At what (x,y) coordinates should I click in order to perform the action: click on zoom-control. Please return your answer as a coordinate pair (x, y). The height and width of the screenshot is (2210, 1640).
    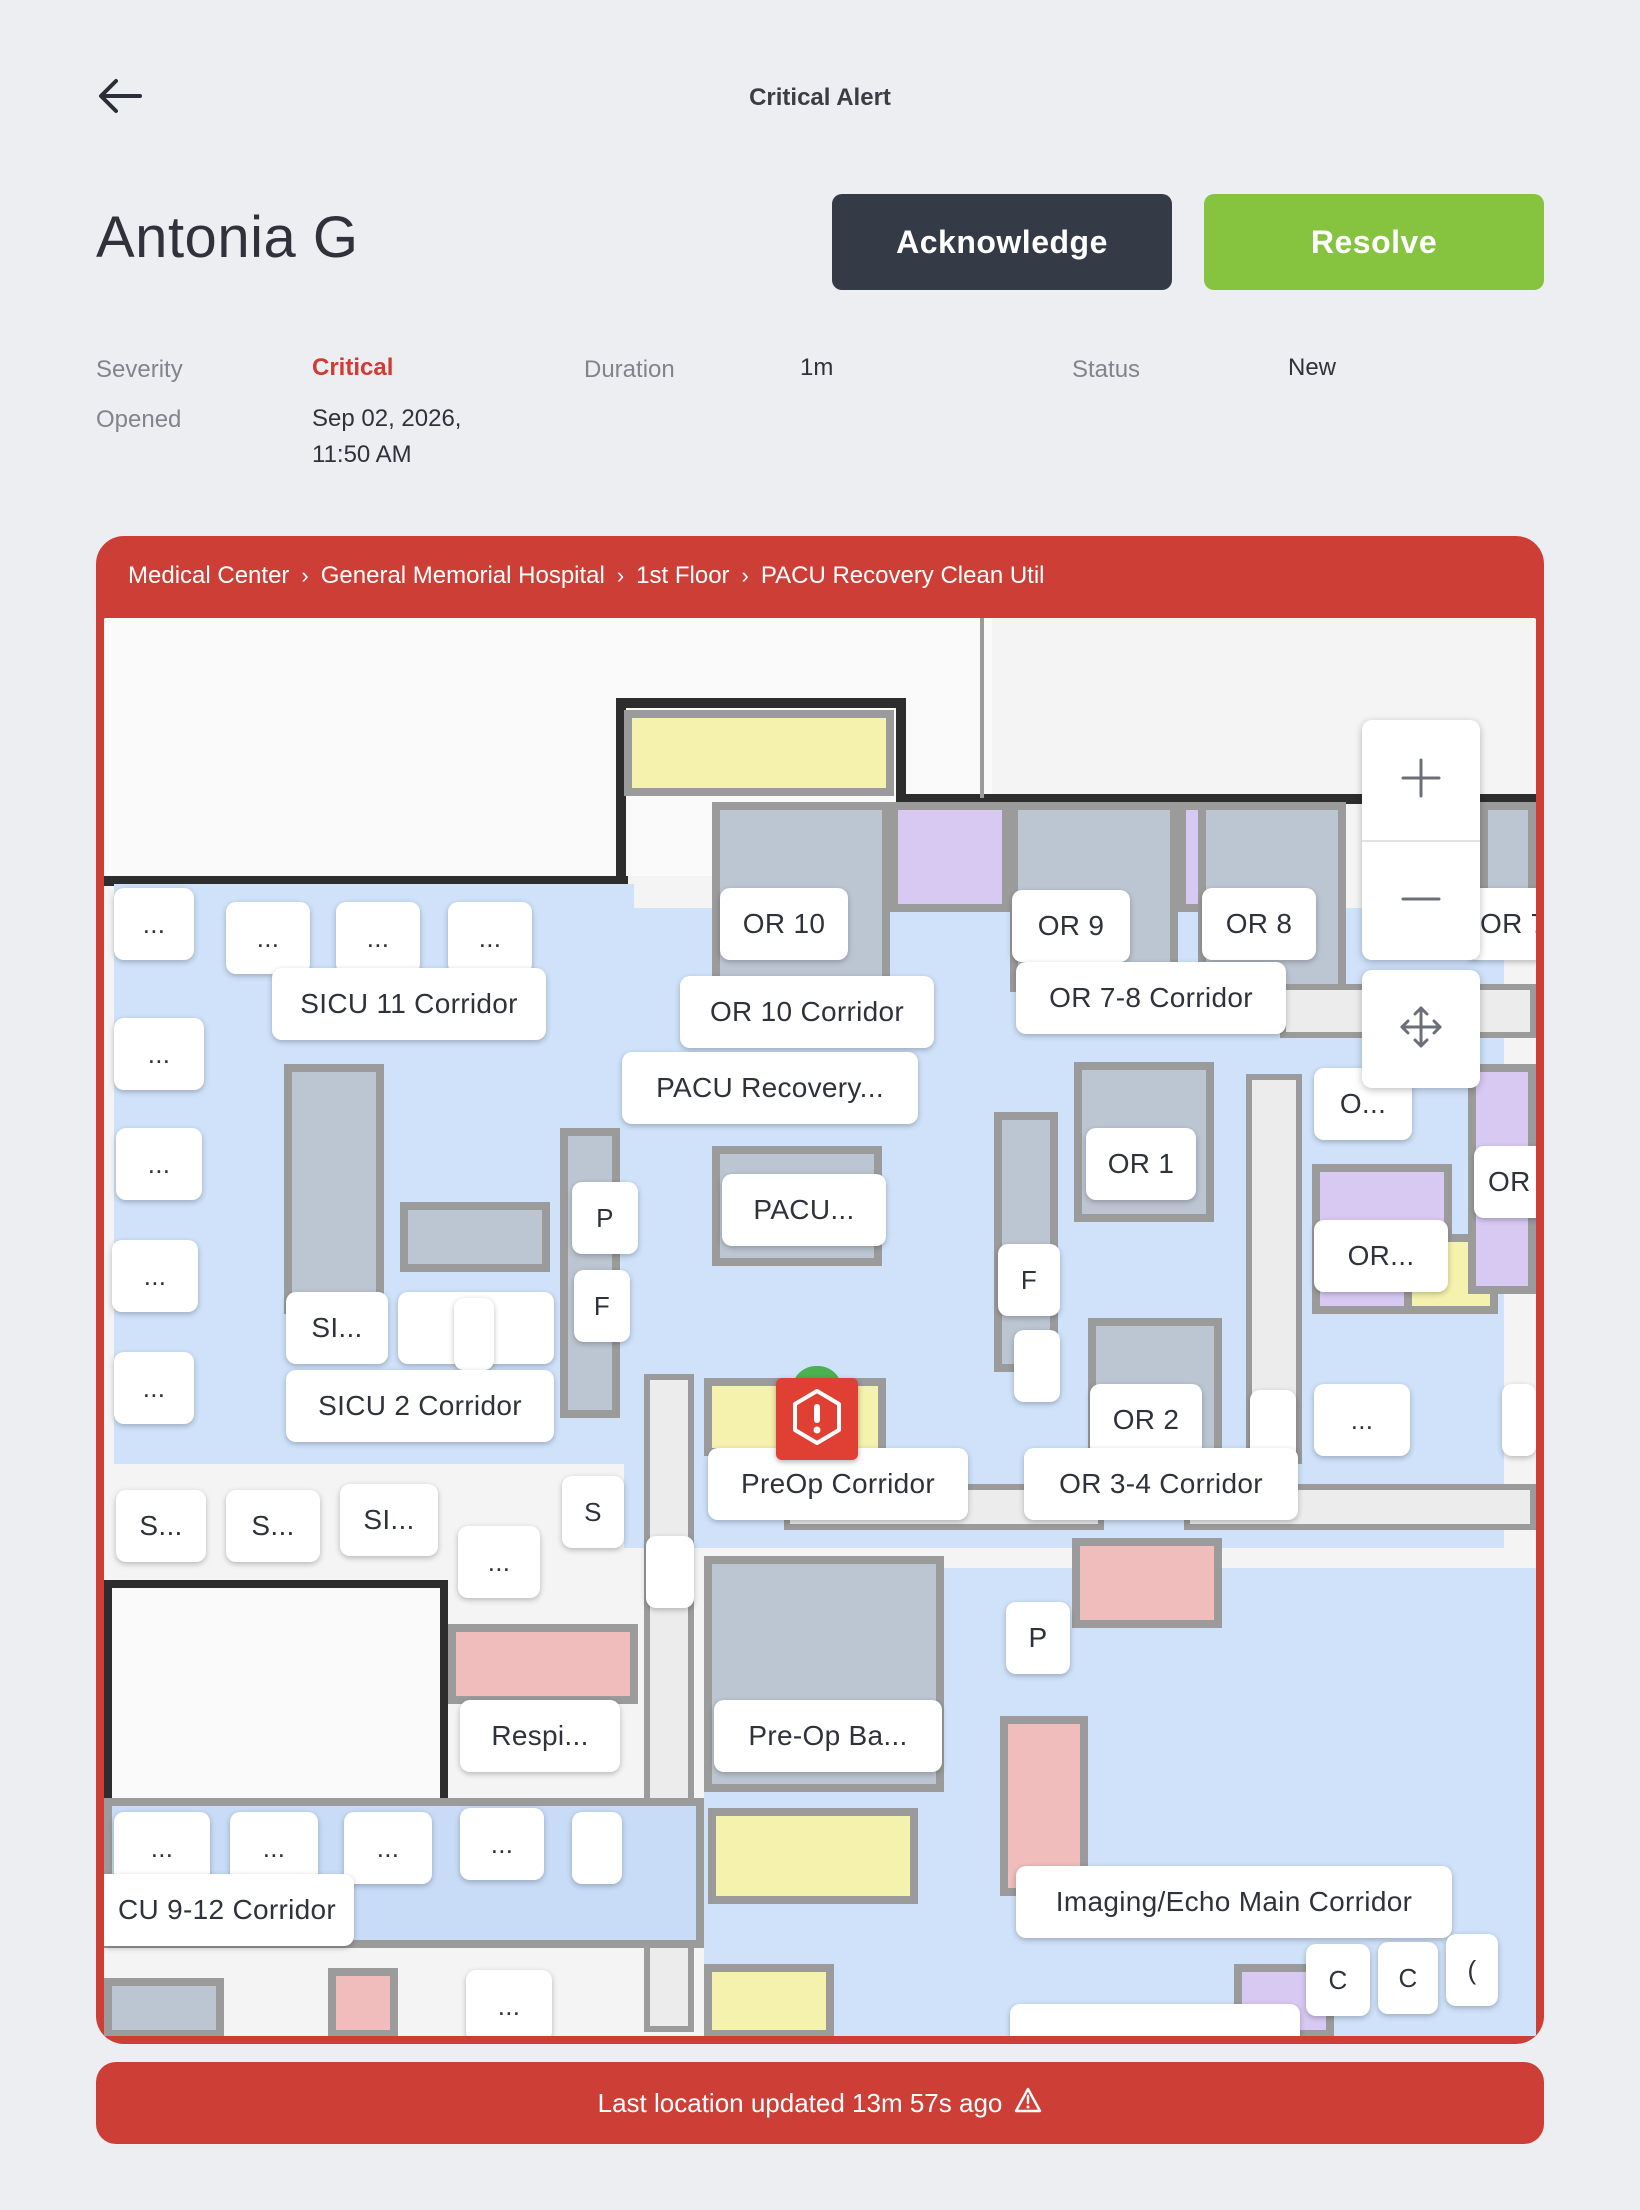
    Looking at the image, I should click on (1421, 840).